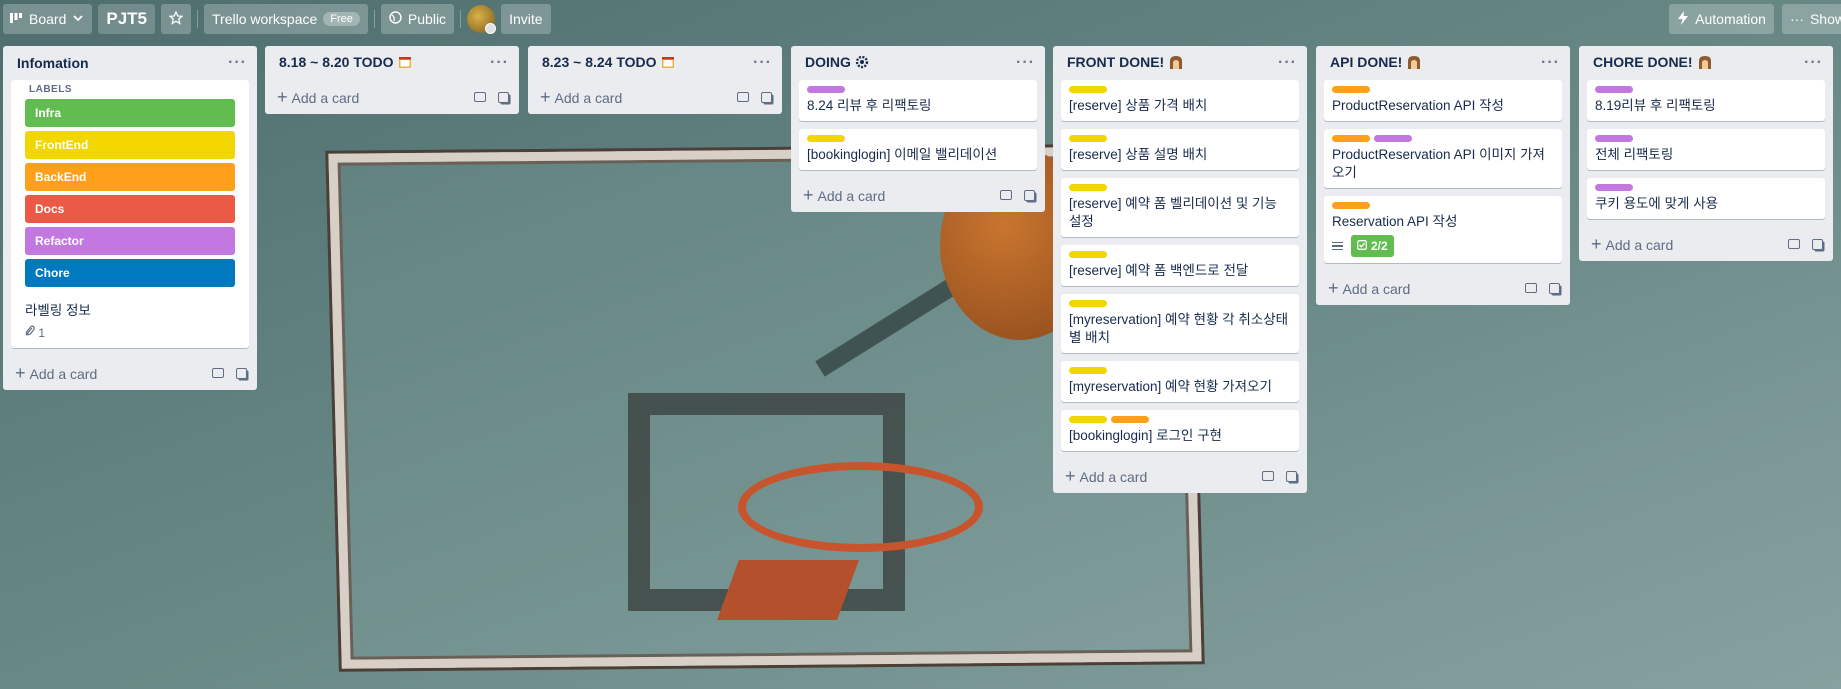 The width and height of the screenshot is (1841, 689). Describe the element at coordinates (1179, 328) in the screenshot. I see `card-title: [myreservation] 예약 현황 각 취소상태별 배치` at that location.